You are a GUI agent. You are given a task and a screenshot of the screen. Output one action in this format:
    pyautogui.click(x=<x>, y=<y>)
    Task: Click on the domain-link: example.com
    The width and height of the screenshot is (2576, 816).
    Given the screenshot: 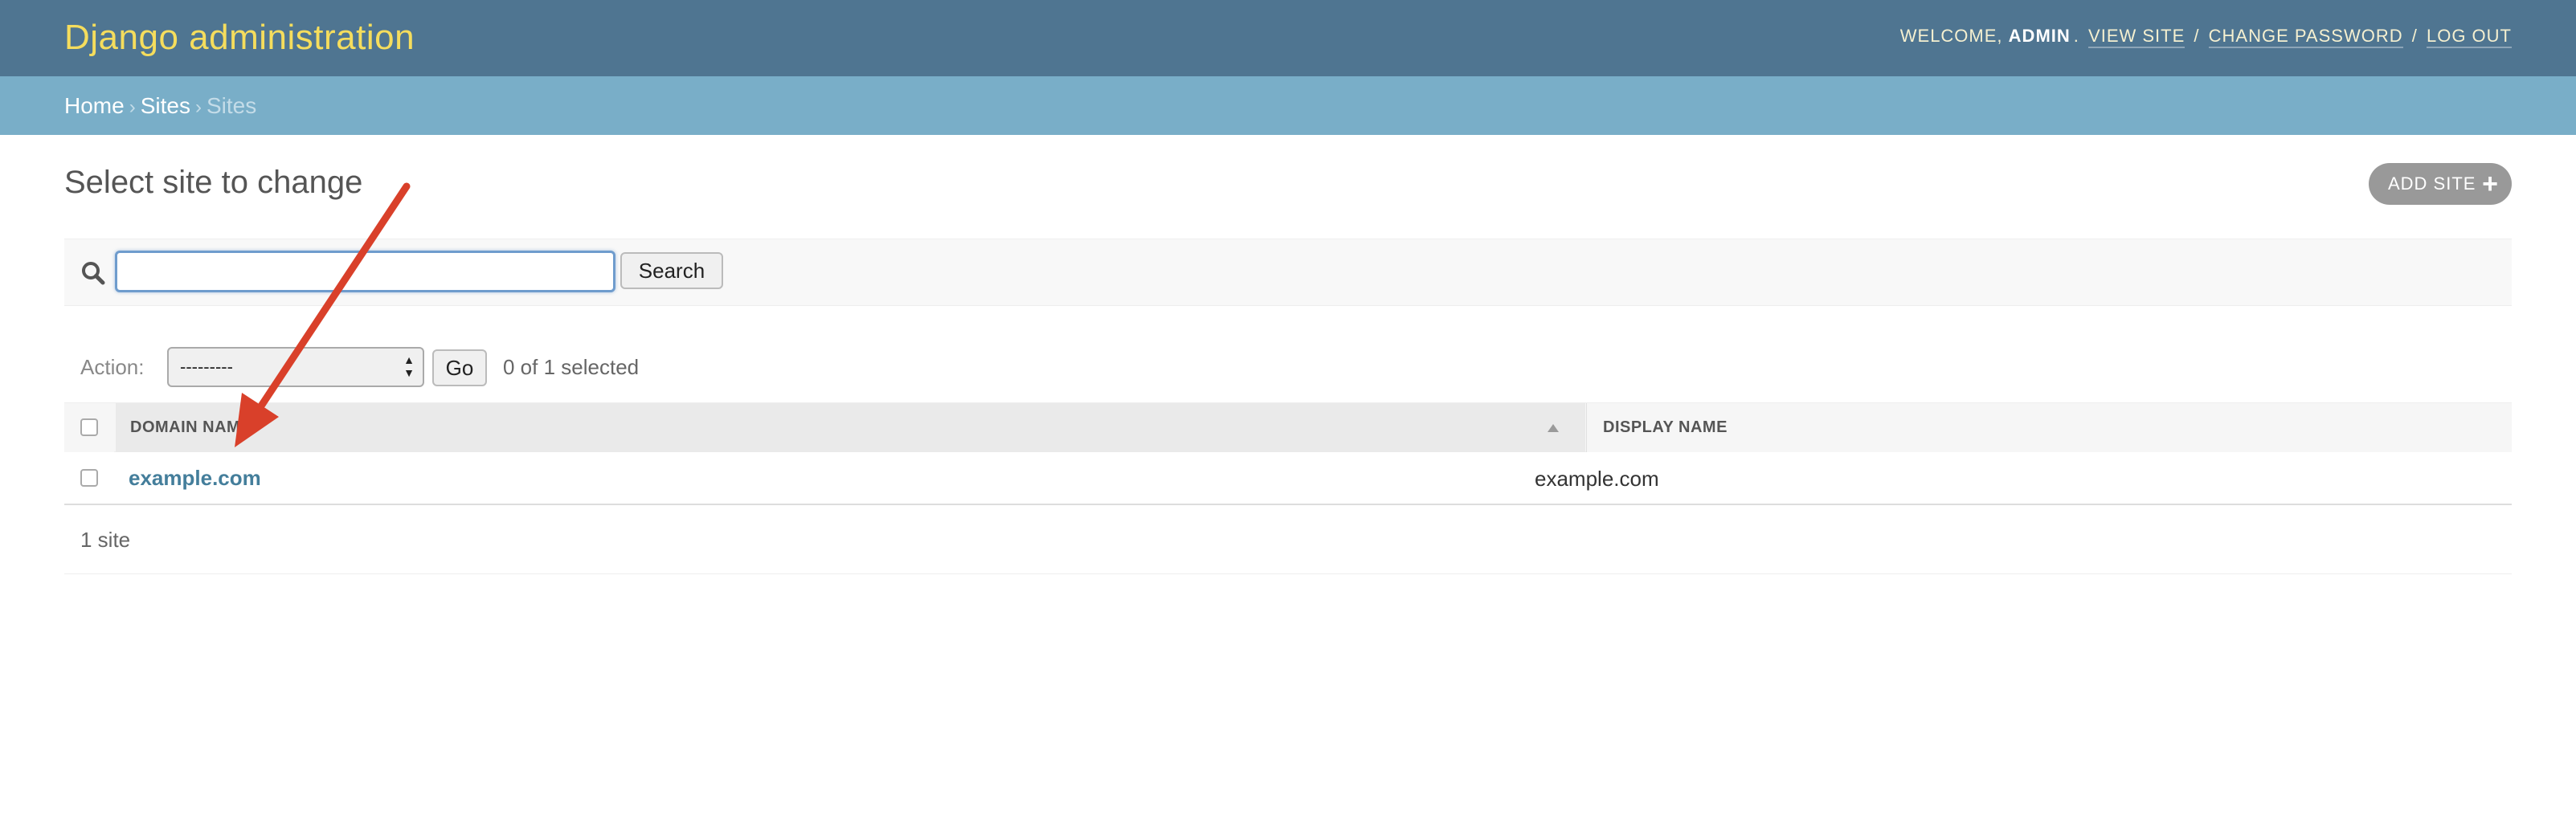 What is the action you would take?
    pyautogui.click(x=195, y=478)
    